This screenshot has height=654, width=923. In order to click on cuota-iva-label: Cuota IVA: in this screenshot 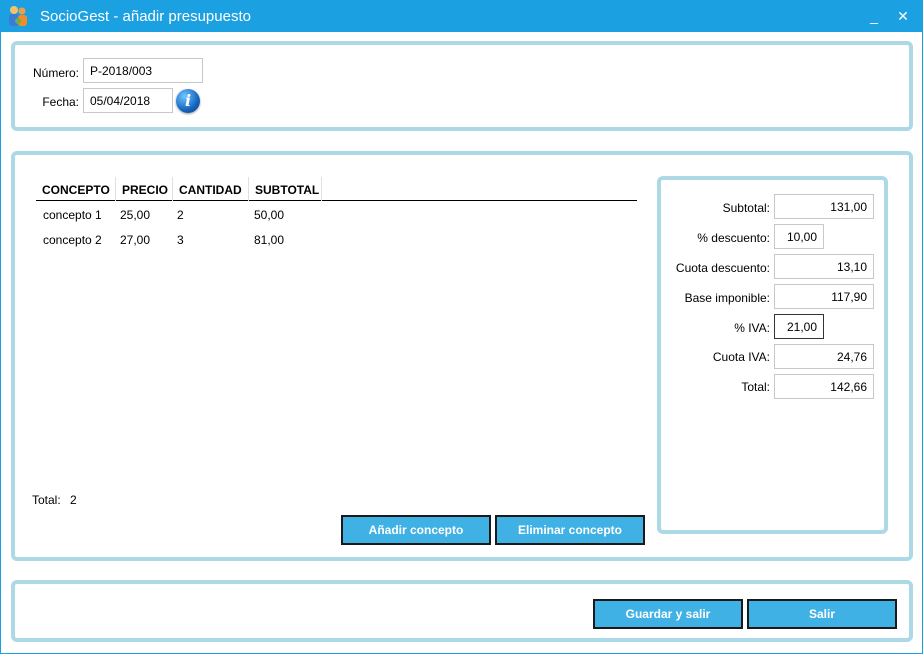, I will do `click(741, 357)`.